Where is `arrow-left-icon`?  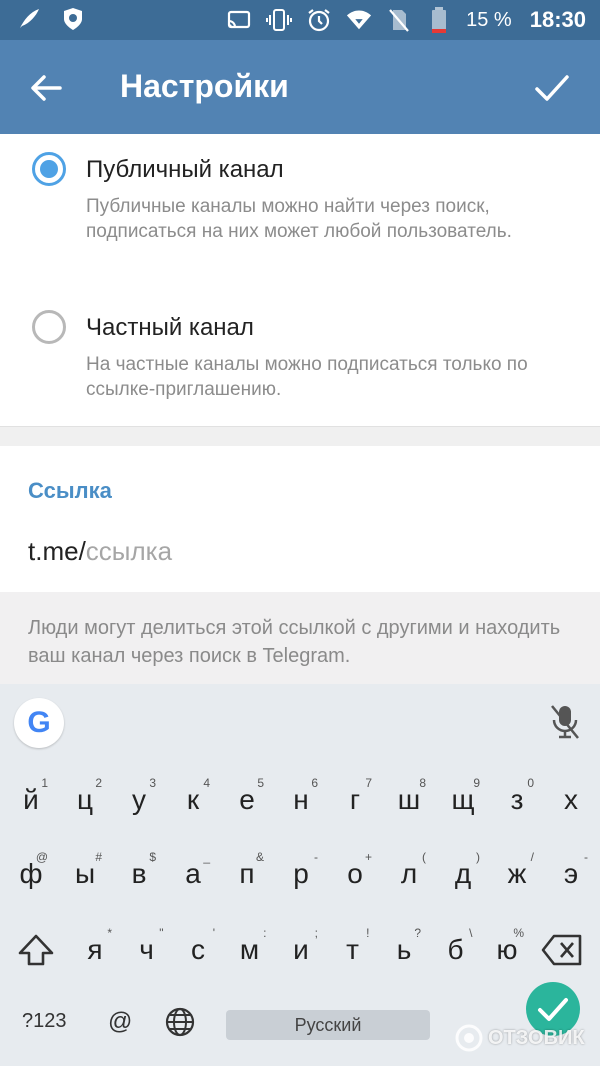
arrow-left-icon is located at coordinates (46, 88).